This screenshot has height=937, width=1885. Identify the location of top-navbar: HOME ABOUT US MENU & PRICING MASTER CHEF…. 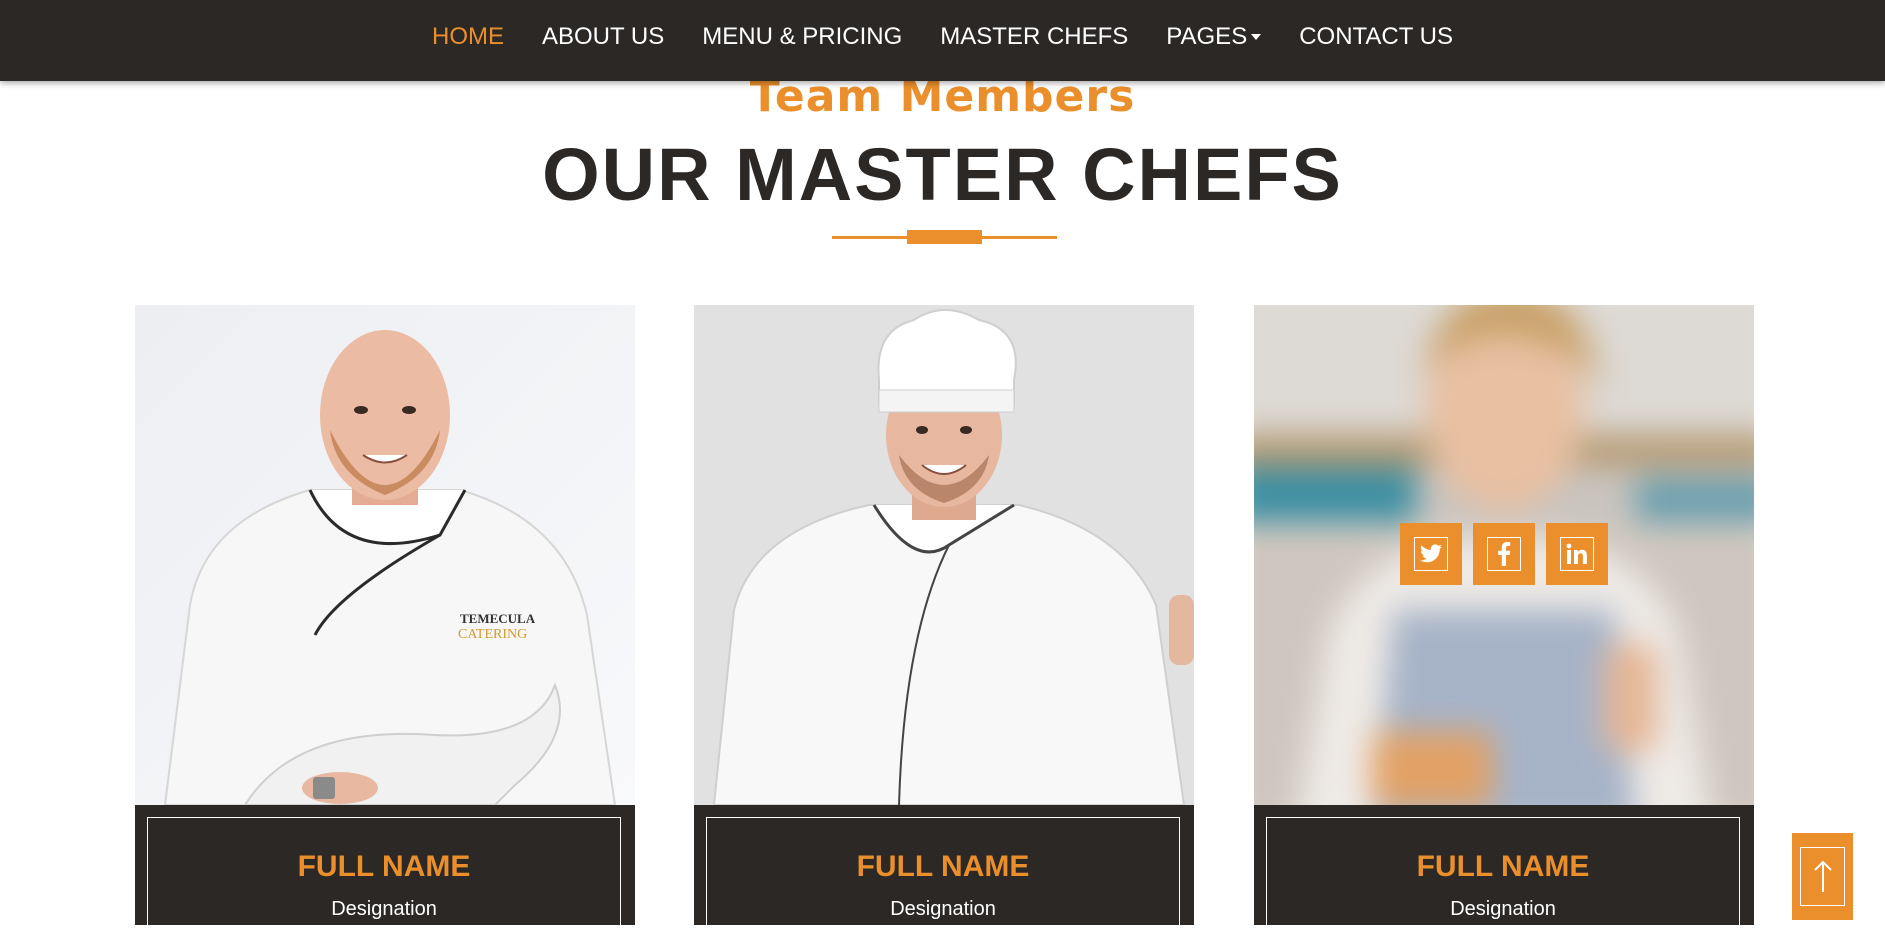
(942, 40).